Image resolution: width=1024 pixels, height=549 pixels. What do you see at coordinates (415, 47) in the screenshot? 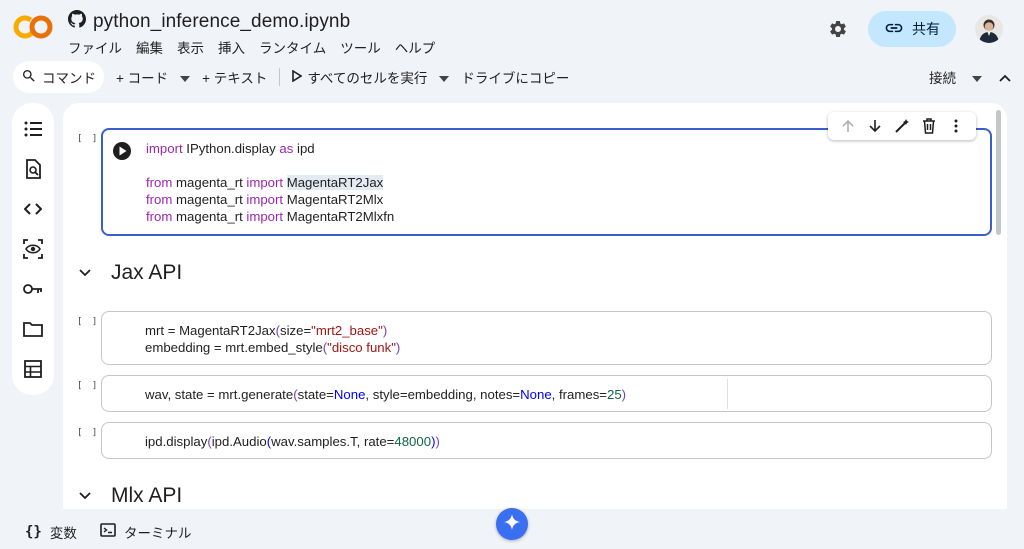
I see `menu-help: ヘルプ` at bounding box center [415, 47].